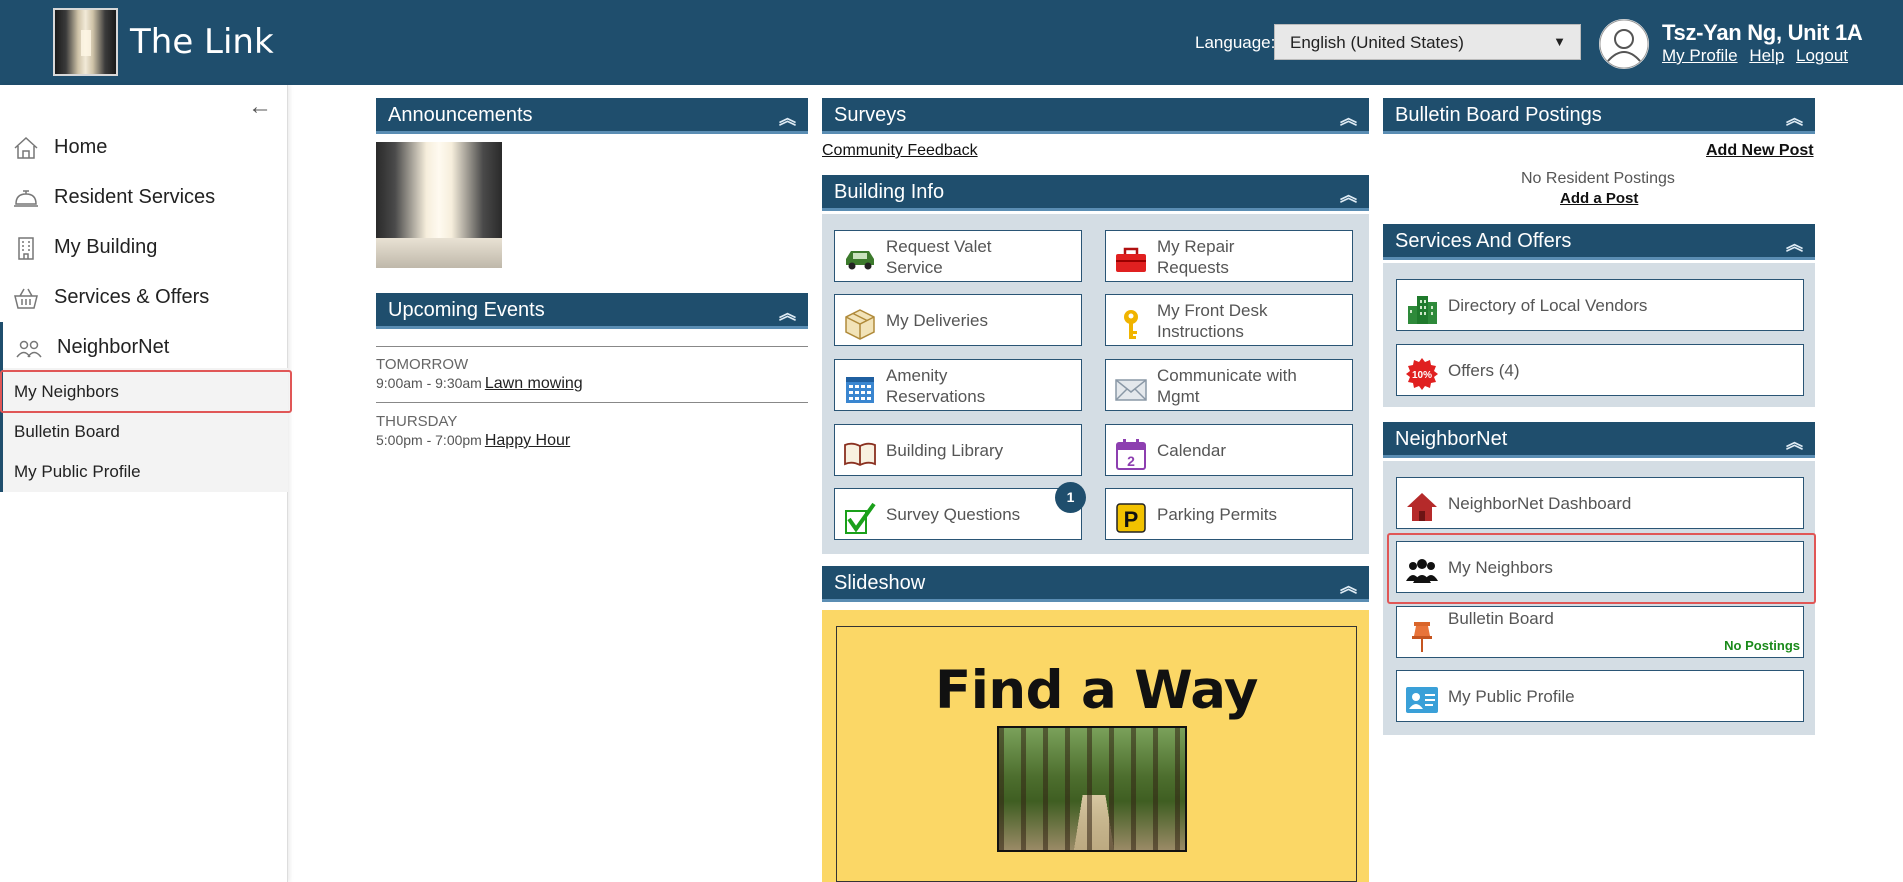 This screenshot has height=882, width=1903. I want to click on package-icon, so click(860, 324).